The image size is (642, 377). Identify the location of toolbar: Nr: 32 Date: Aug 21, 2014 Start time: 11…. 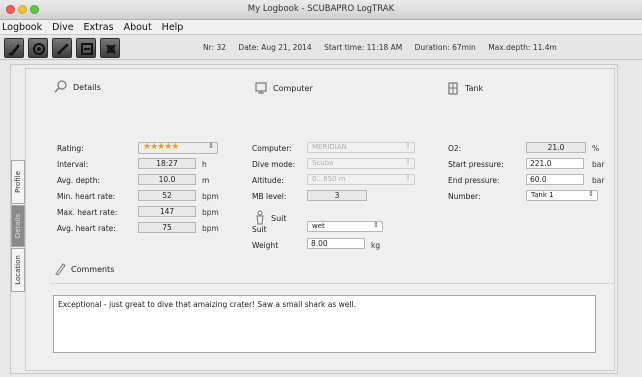
(321, 48).